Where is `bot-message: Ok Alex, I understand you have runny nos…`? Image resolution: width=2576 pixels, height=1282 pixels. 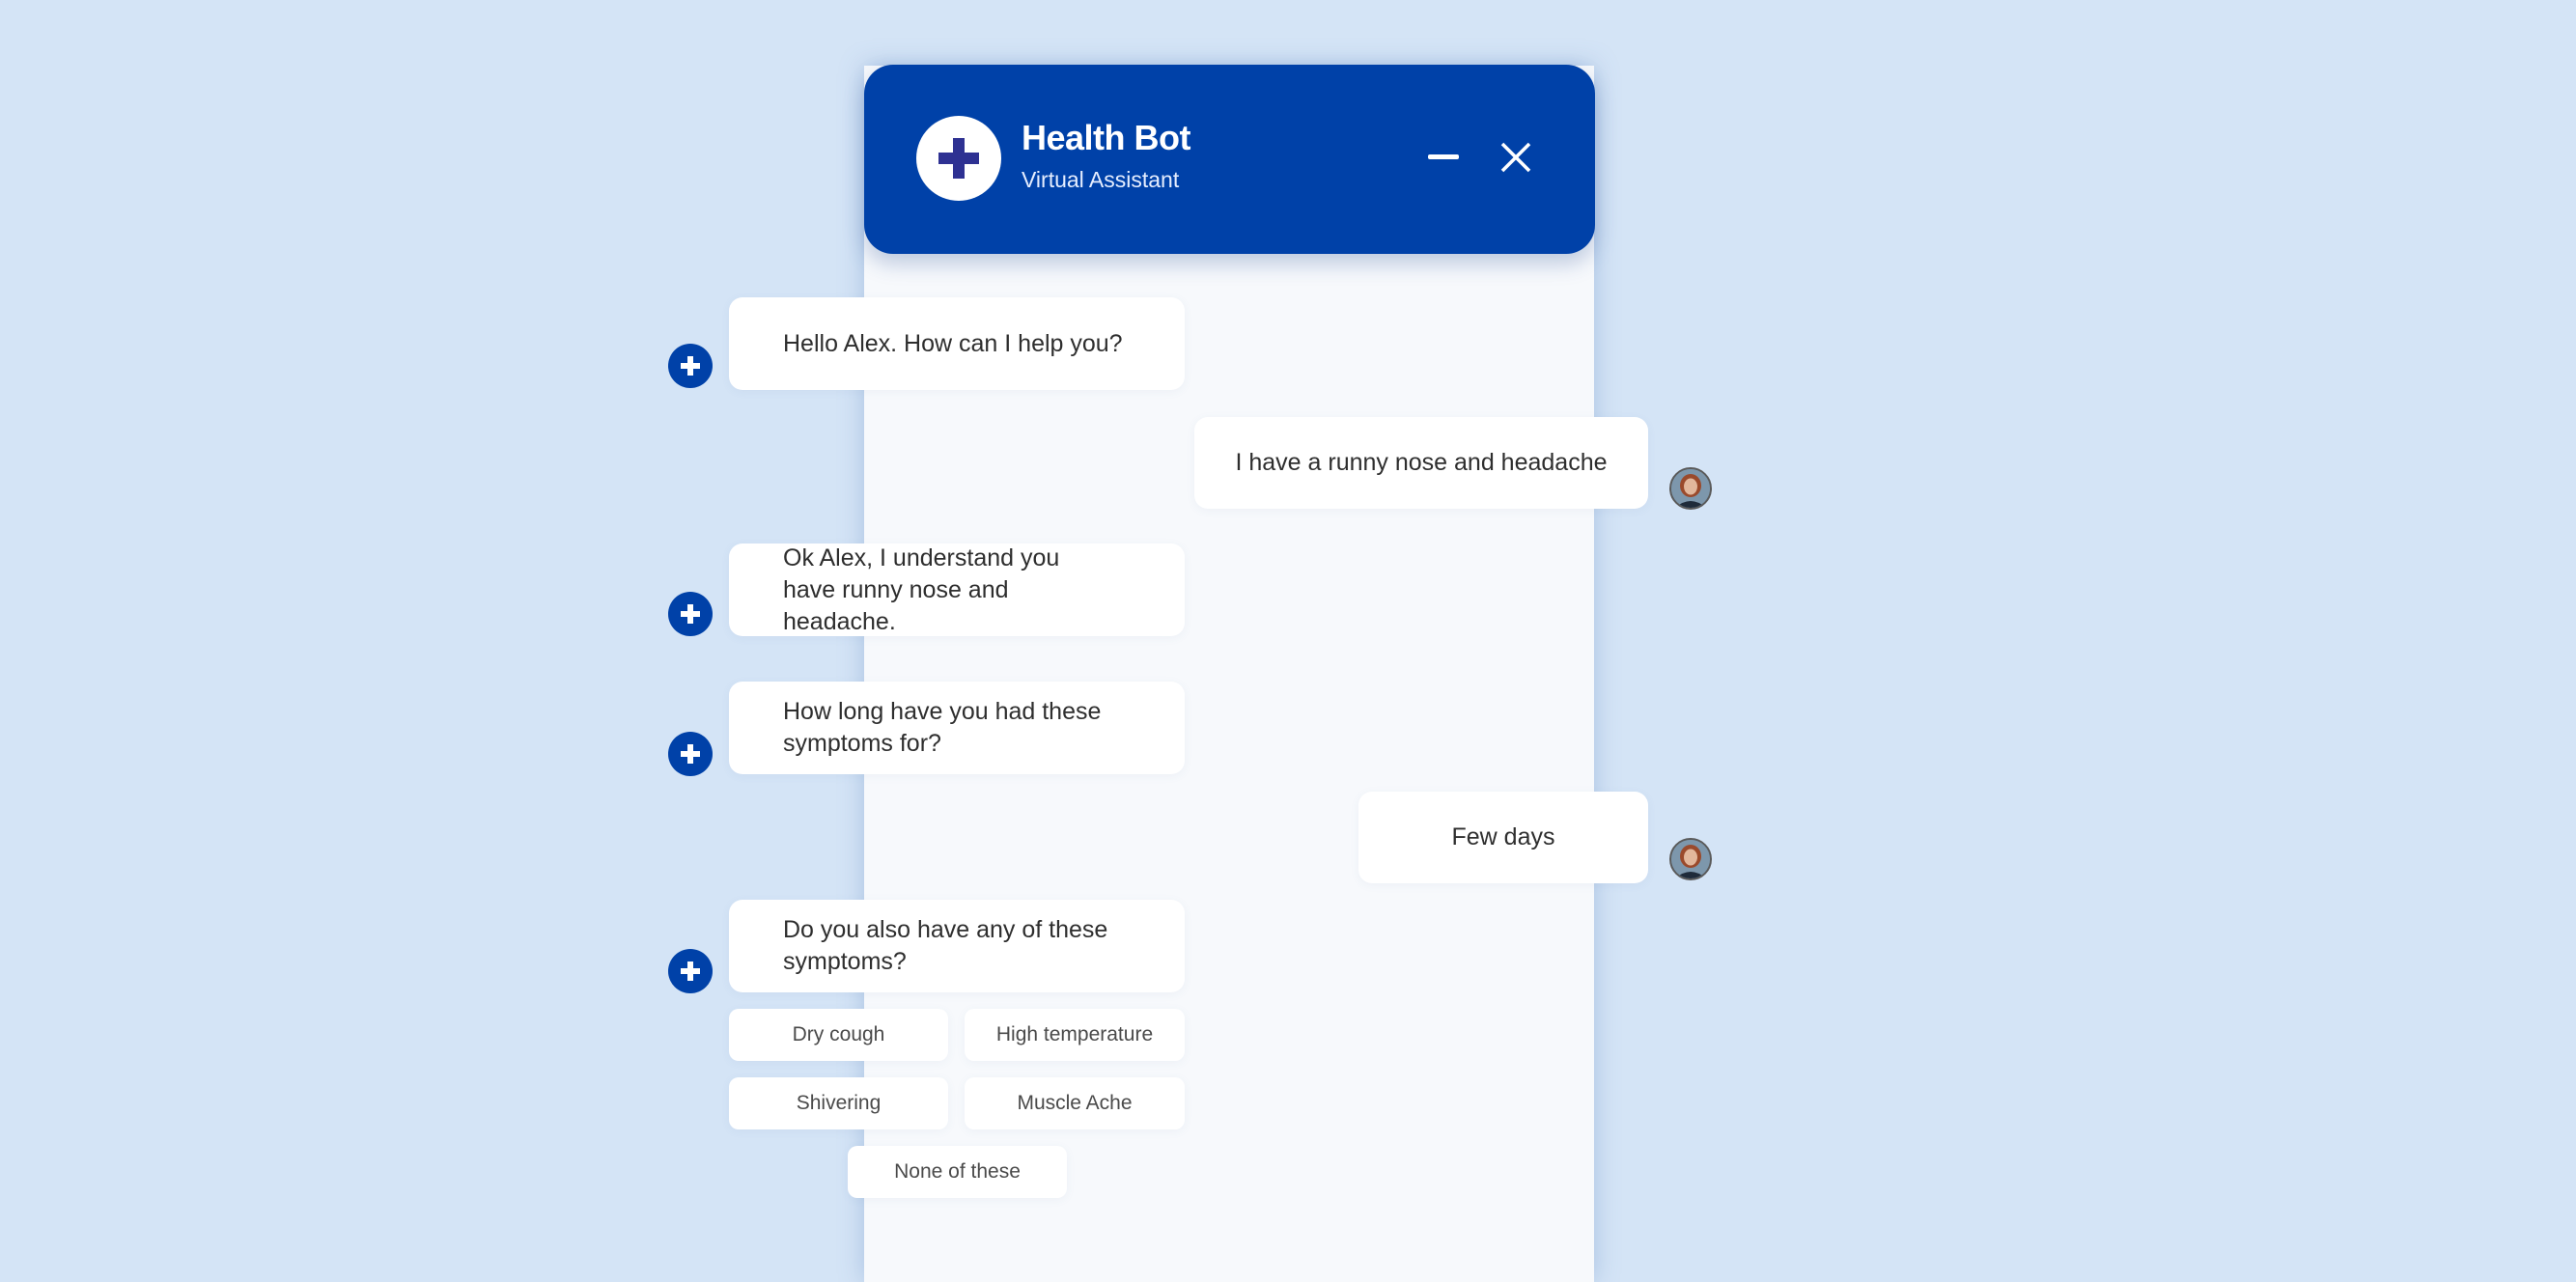
bot-message: Ok Alex, I understand you have runny nos… is located at coordinates (957, 590).